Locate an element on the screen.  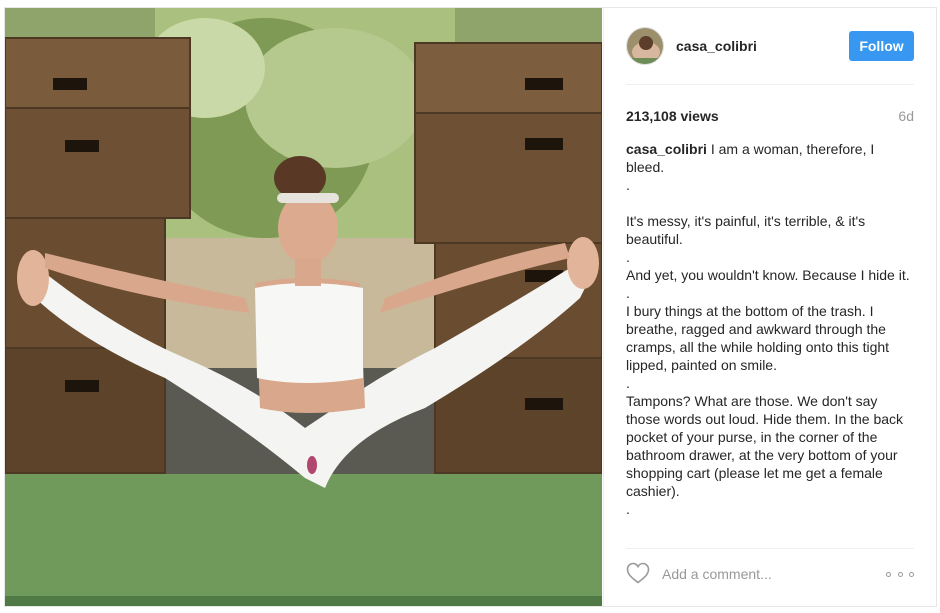
comment-divider is located at coordinates (770, 548).